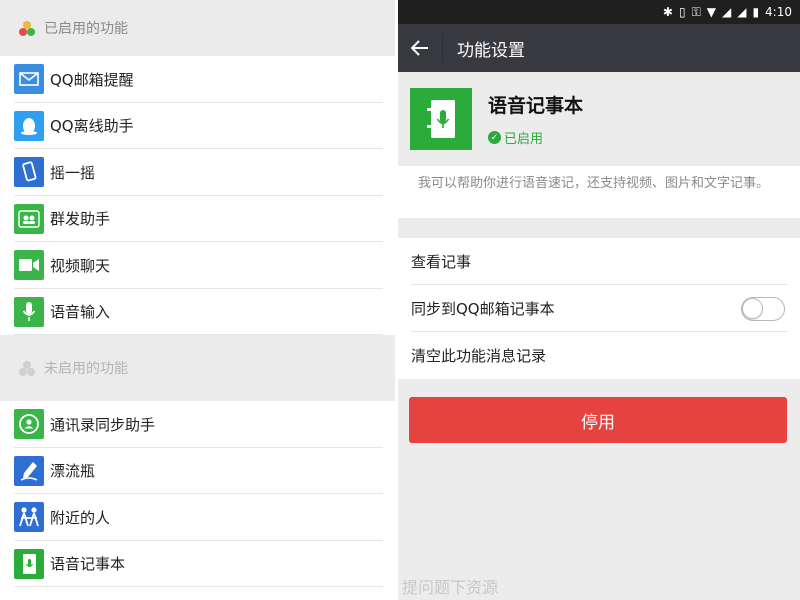 This screenshot has height=600, width=800. I want to click on app-bar: 功能设置, so click(599, 48).